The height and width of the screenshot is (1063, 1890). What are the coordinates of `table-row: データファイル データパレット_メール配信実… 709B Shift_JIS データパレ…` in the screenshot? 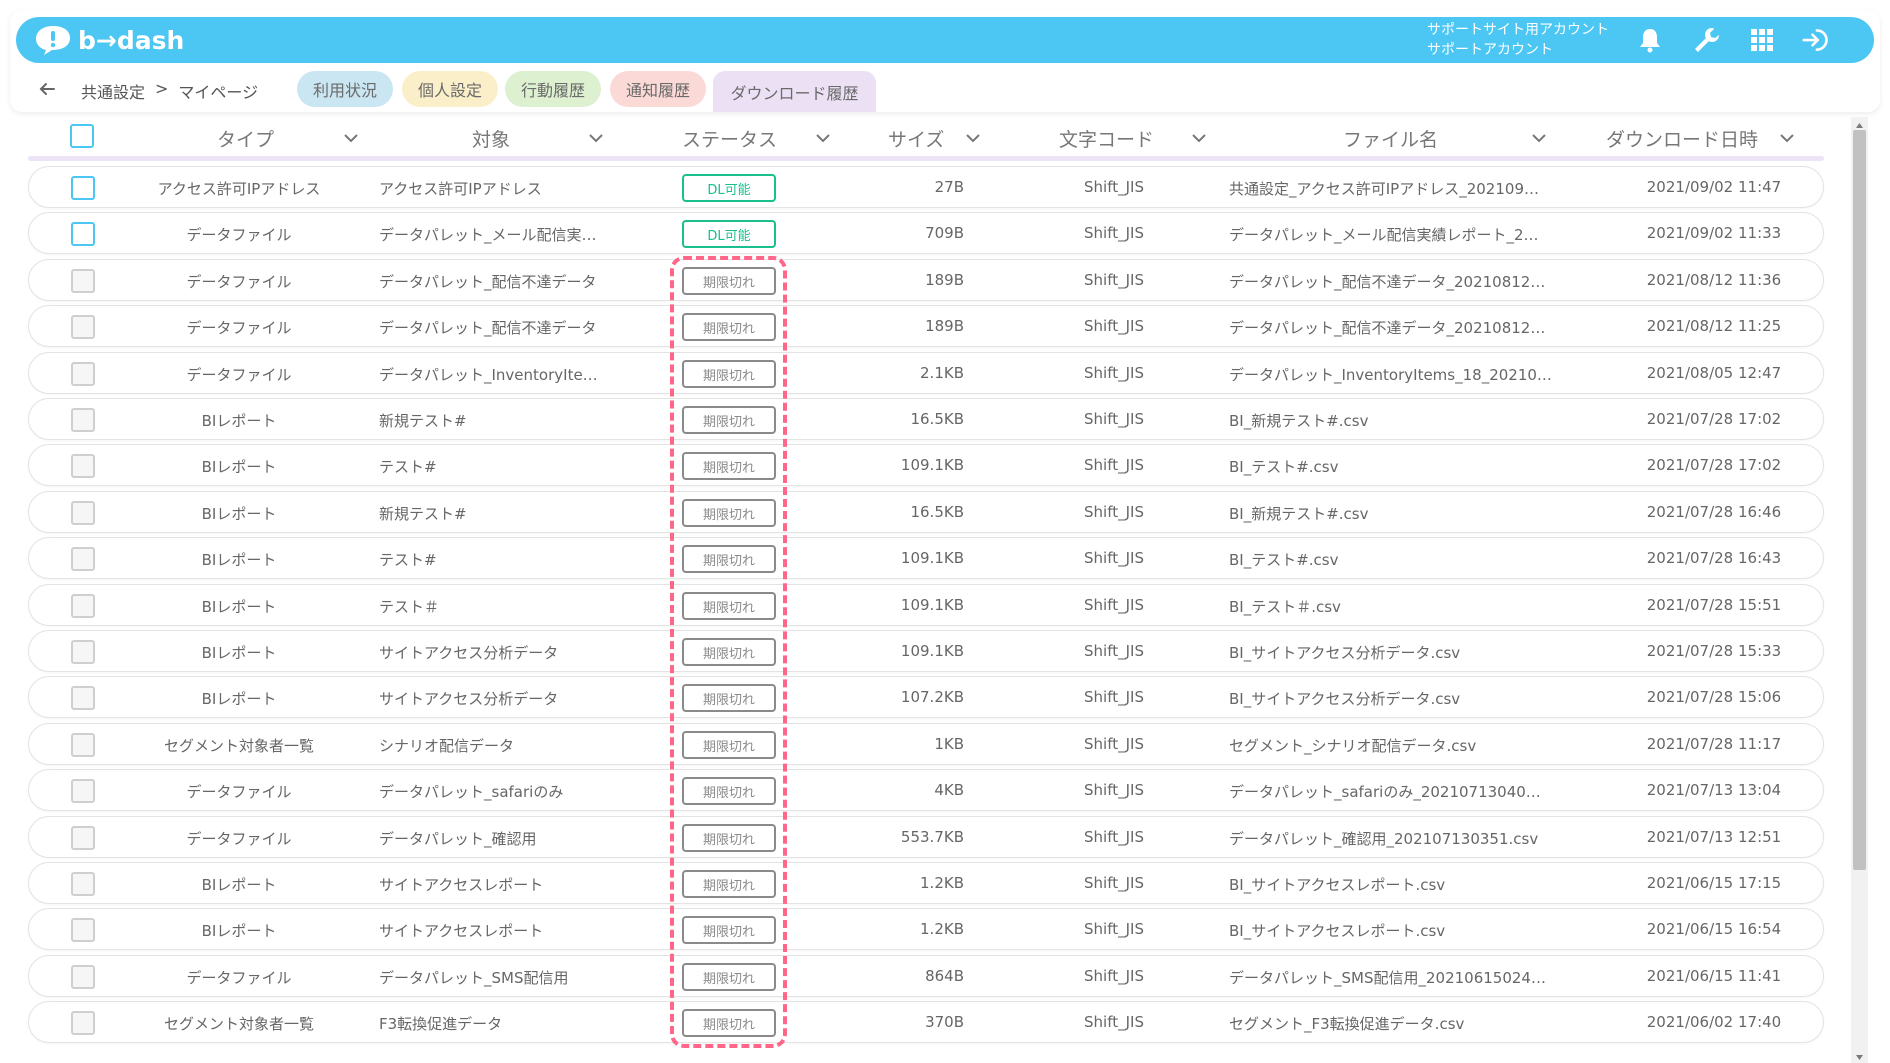 It's located at (926, 233).